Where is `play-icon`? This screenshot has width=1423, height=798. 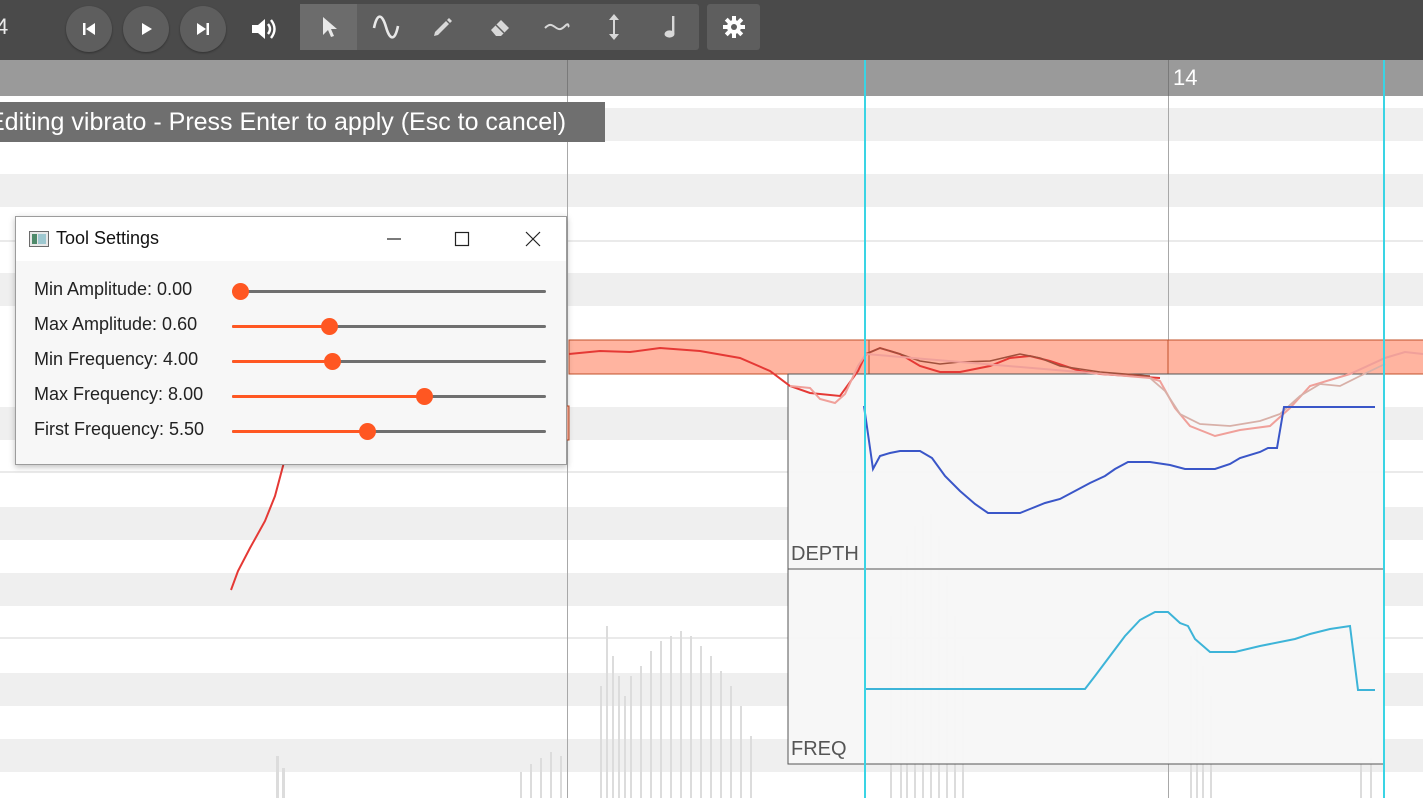 play-icon is located at coordinates (147, 29).